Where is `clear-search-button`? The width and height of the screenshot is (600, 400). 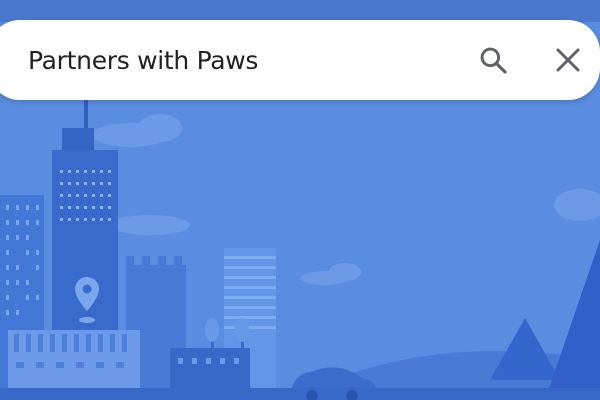 clear-search-button is located at coordinates (568, 60).